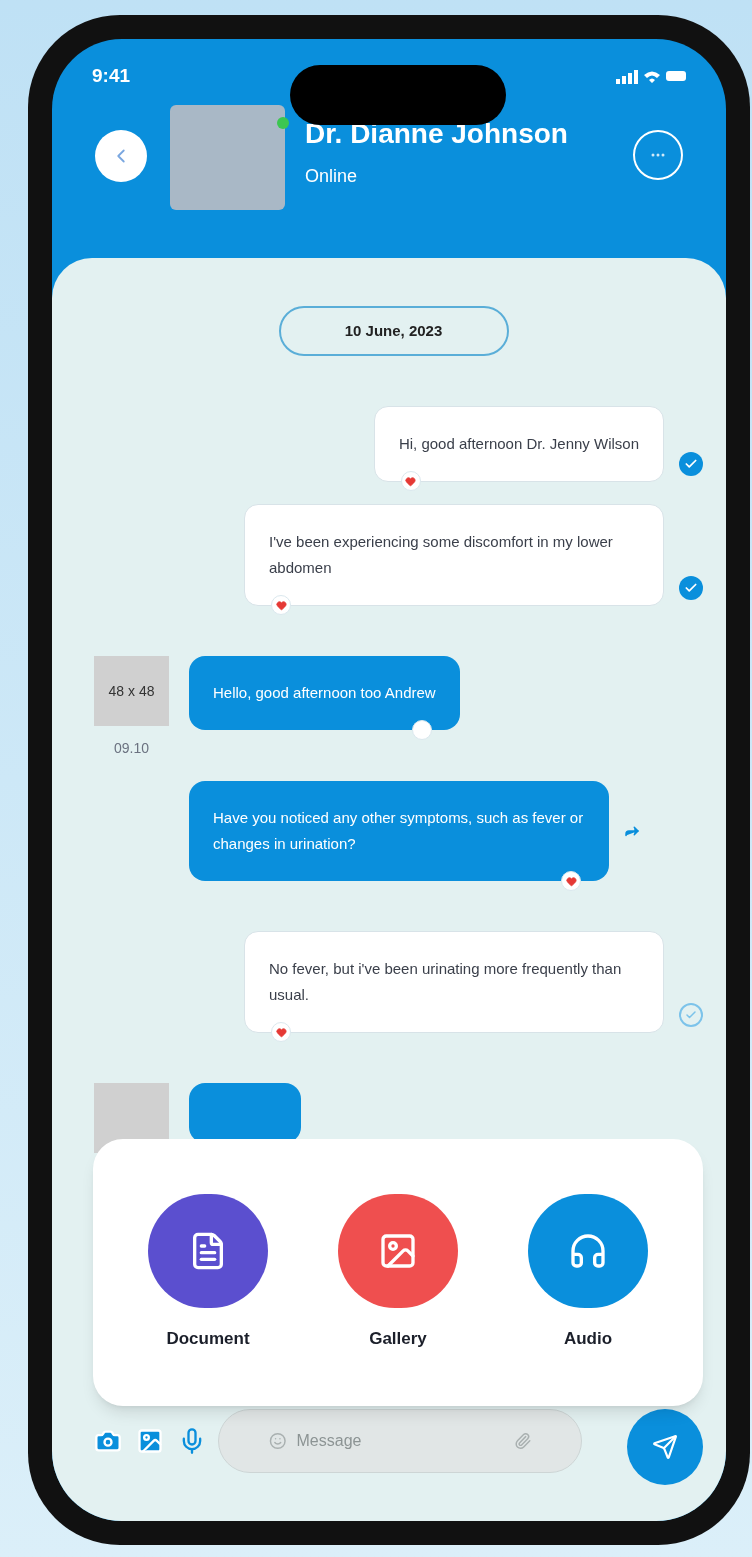 The height and width of the screenshot is (1557, 752). Describe the element at coordinates (332, 176) in the screenshot. I see `contact-status: Online` at that location.